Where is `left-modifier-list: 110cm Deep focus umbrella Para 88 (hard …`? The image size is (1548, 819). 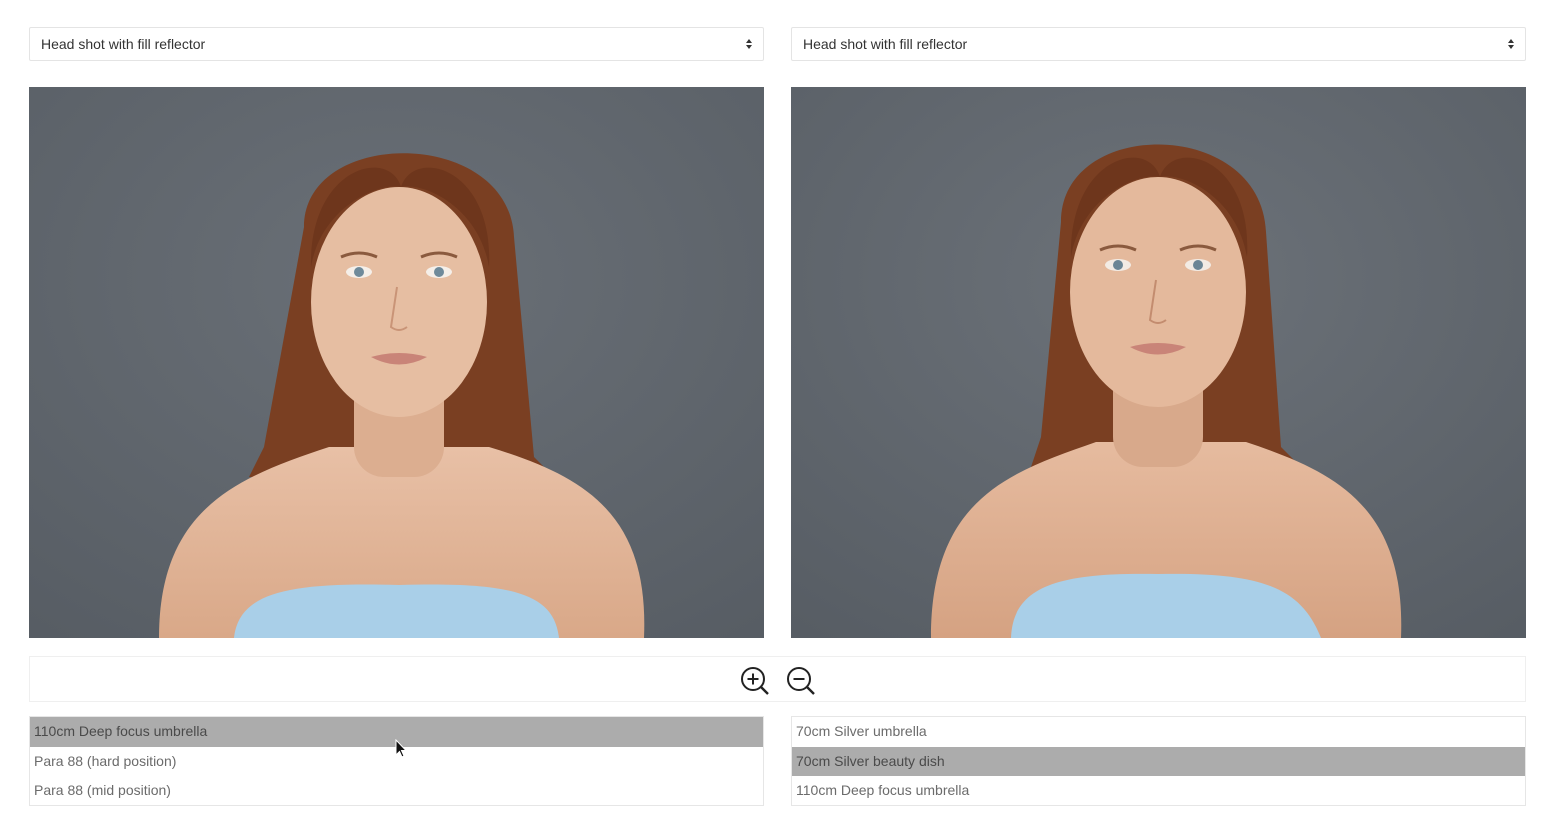
left-modifier-list: 110cm Deep focus umbrella Para 88 (hard … is located at coordinates (396, 761).